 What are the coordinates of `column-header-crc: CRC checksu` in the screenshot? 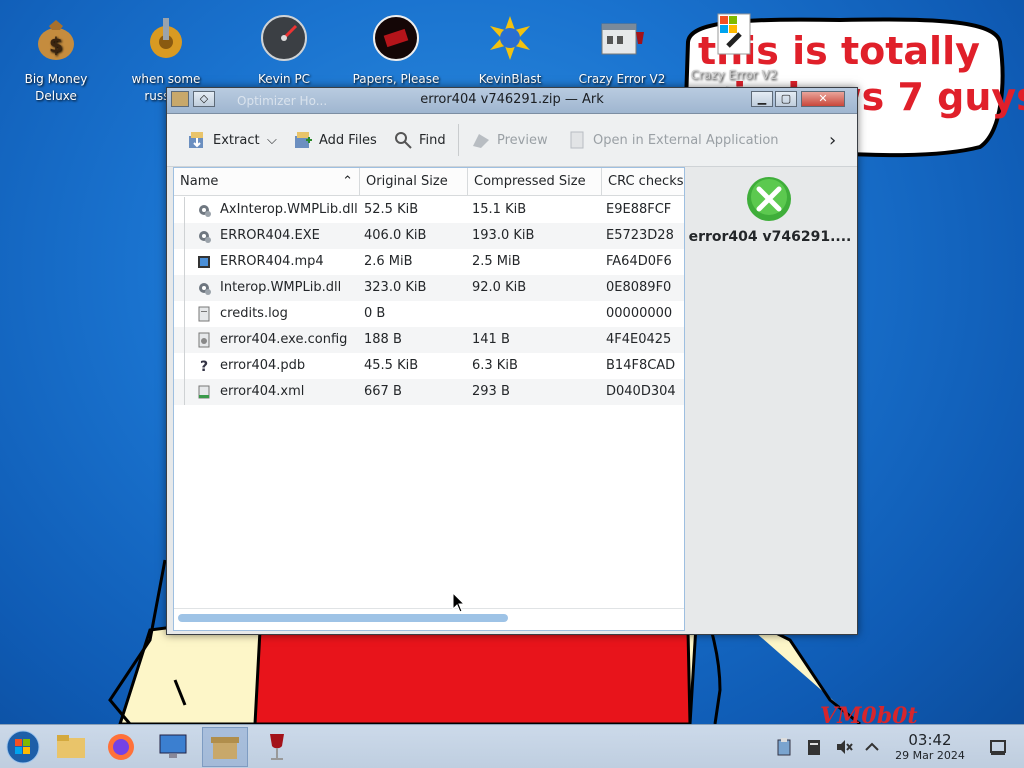 It's located at (643, 182).